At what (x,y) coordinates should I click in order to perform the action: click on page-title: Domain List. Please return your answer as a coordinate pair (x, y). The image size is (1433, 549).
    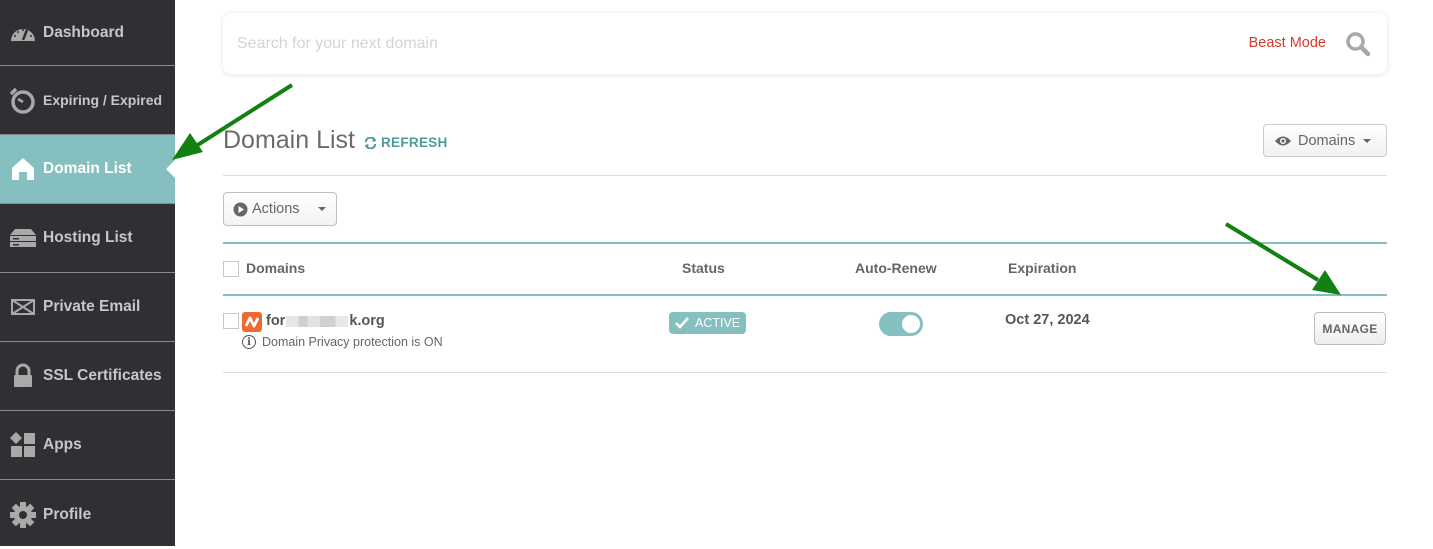
    Looking at the image, I should click on (289, 140).